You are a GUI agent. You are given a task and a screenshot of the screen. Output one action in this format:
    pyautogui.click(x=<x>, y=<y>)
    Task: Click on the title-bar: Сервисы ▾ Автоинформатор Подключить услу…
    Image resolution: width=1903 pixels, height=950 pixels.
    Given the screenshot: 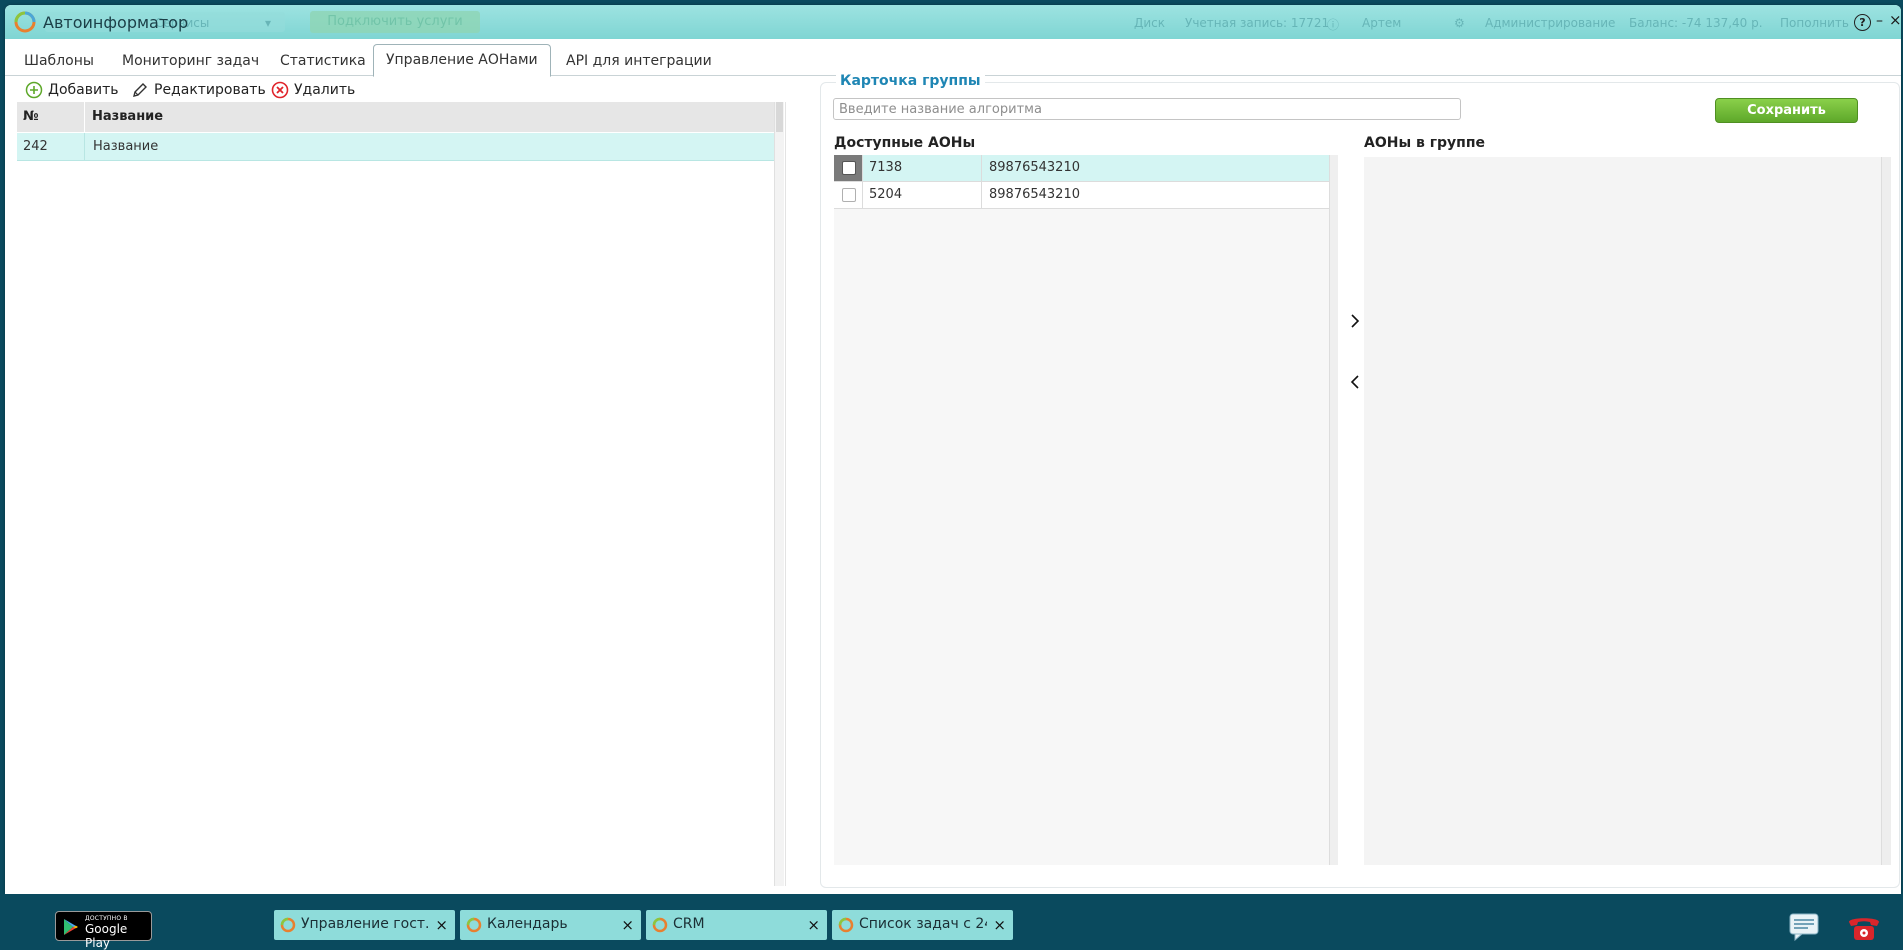 What is the action you would take?
    pyautogui.click(x=953, y=22)
    